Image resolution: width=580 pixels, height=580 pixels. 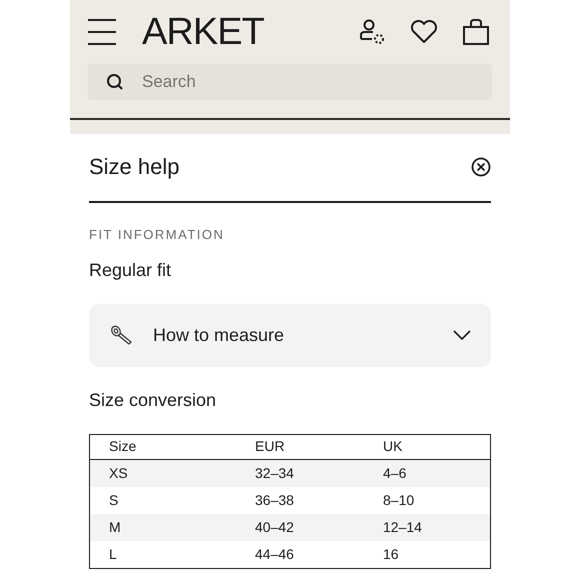 I want to click on tape-measure-icon, so click(x=121, y=335).